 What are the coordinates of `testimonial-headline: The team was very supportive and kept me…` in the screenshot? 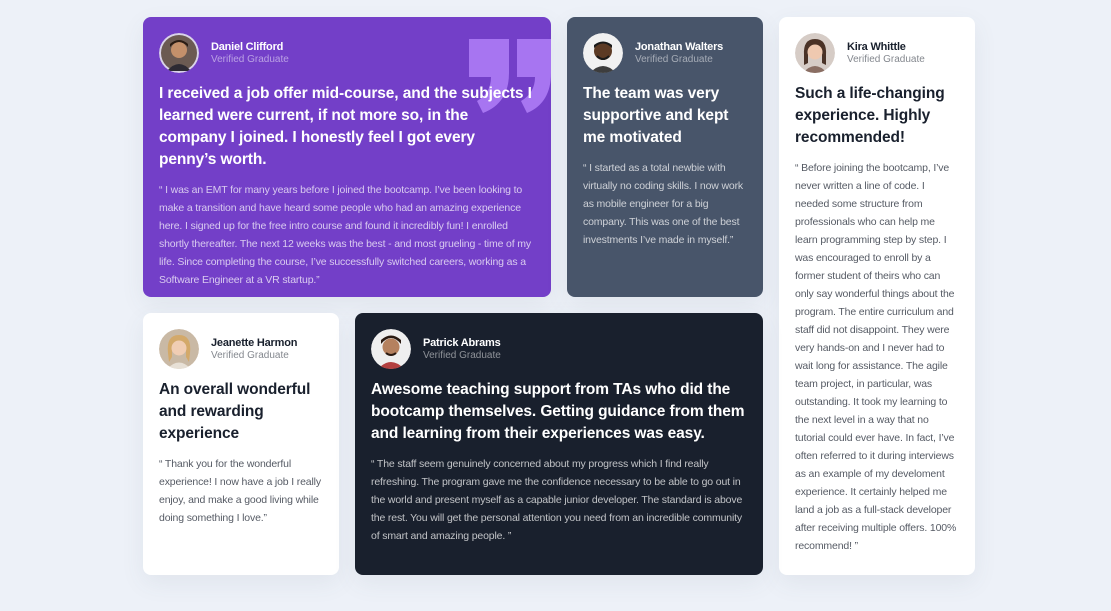 It's located at (656, 115).